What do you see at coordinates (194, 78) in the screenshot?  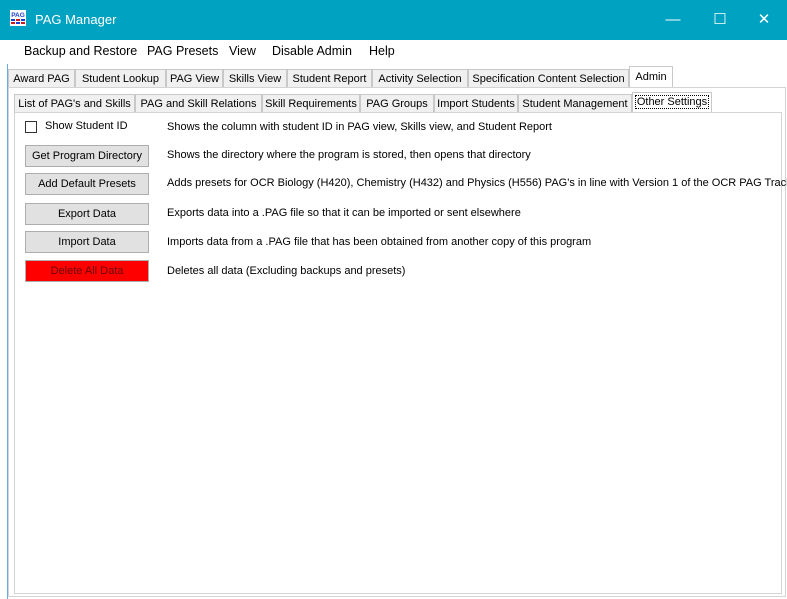 I see `tab-pag-view: PAG View` at bounding box center [194, 78].